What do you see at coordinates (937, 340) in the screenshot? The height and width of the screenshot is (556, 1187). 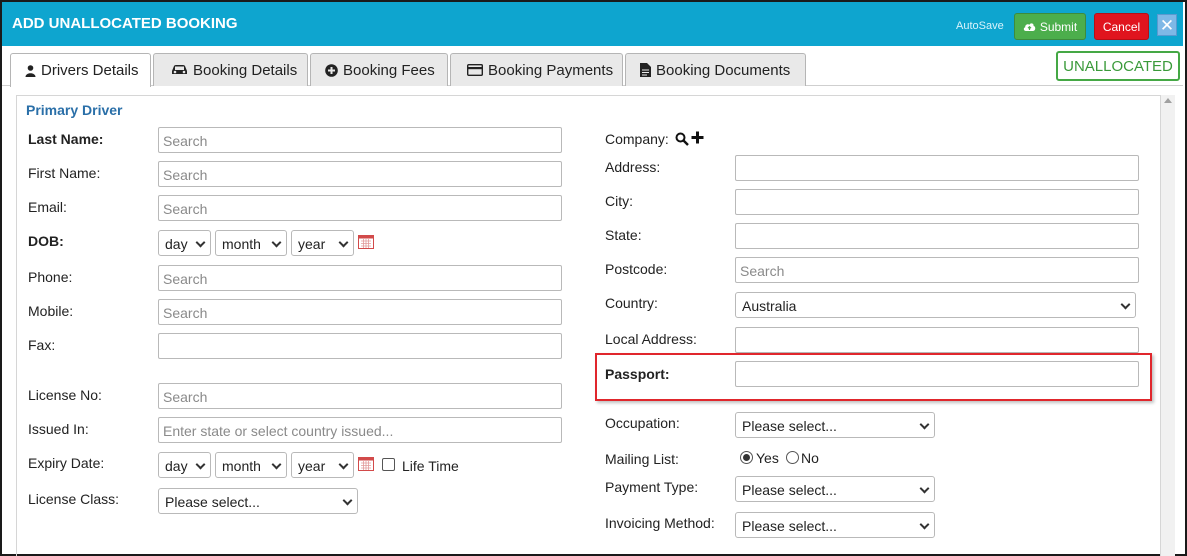 I see `local-address-input` at bounding box center [937, 340].